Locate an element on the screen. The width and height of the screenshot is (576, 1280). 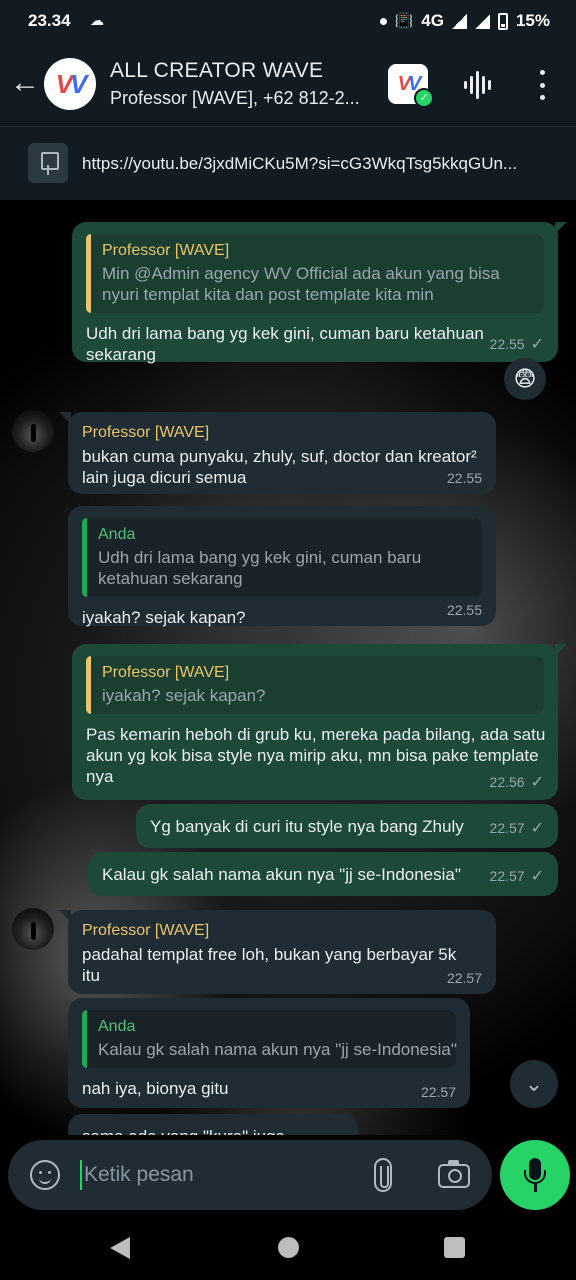
message-time: 22.56 is located at coordinates (507, 782).